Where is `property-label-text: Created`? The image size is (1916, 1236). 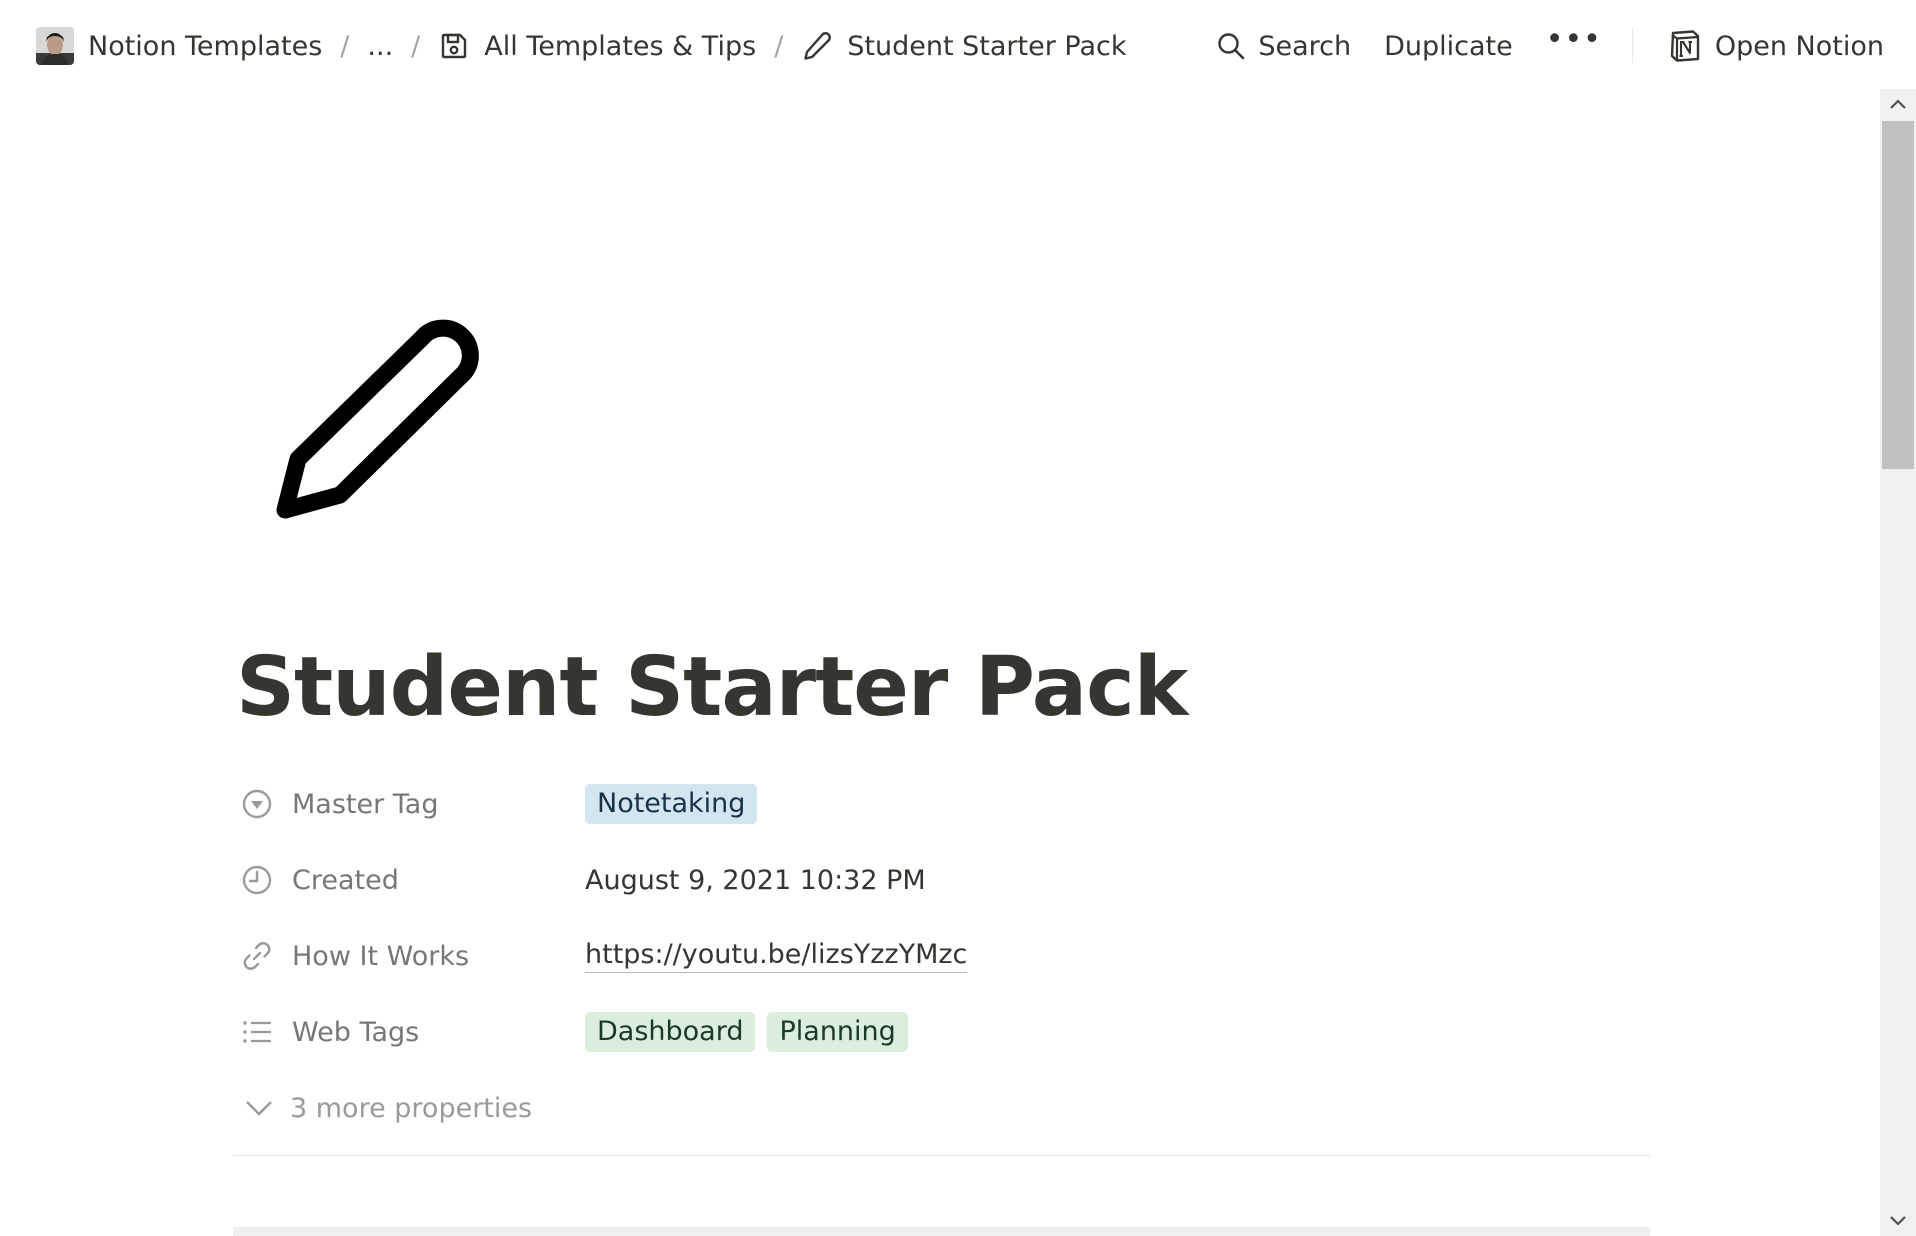
property-label-text: Created is located at coordinates (345, 880).